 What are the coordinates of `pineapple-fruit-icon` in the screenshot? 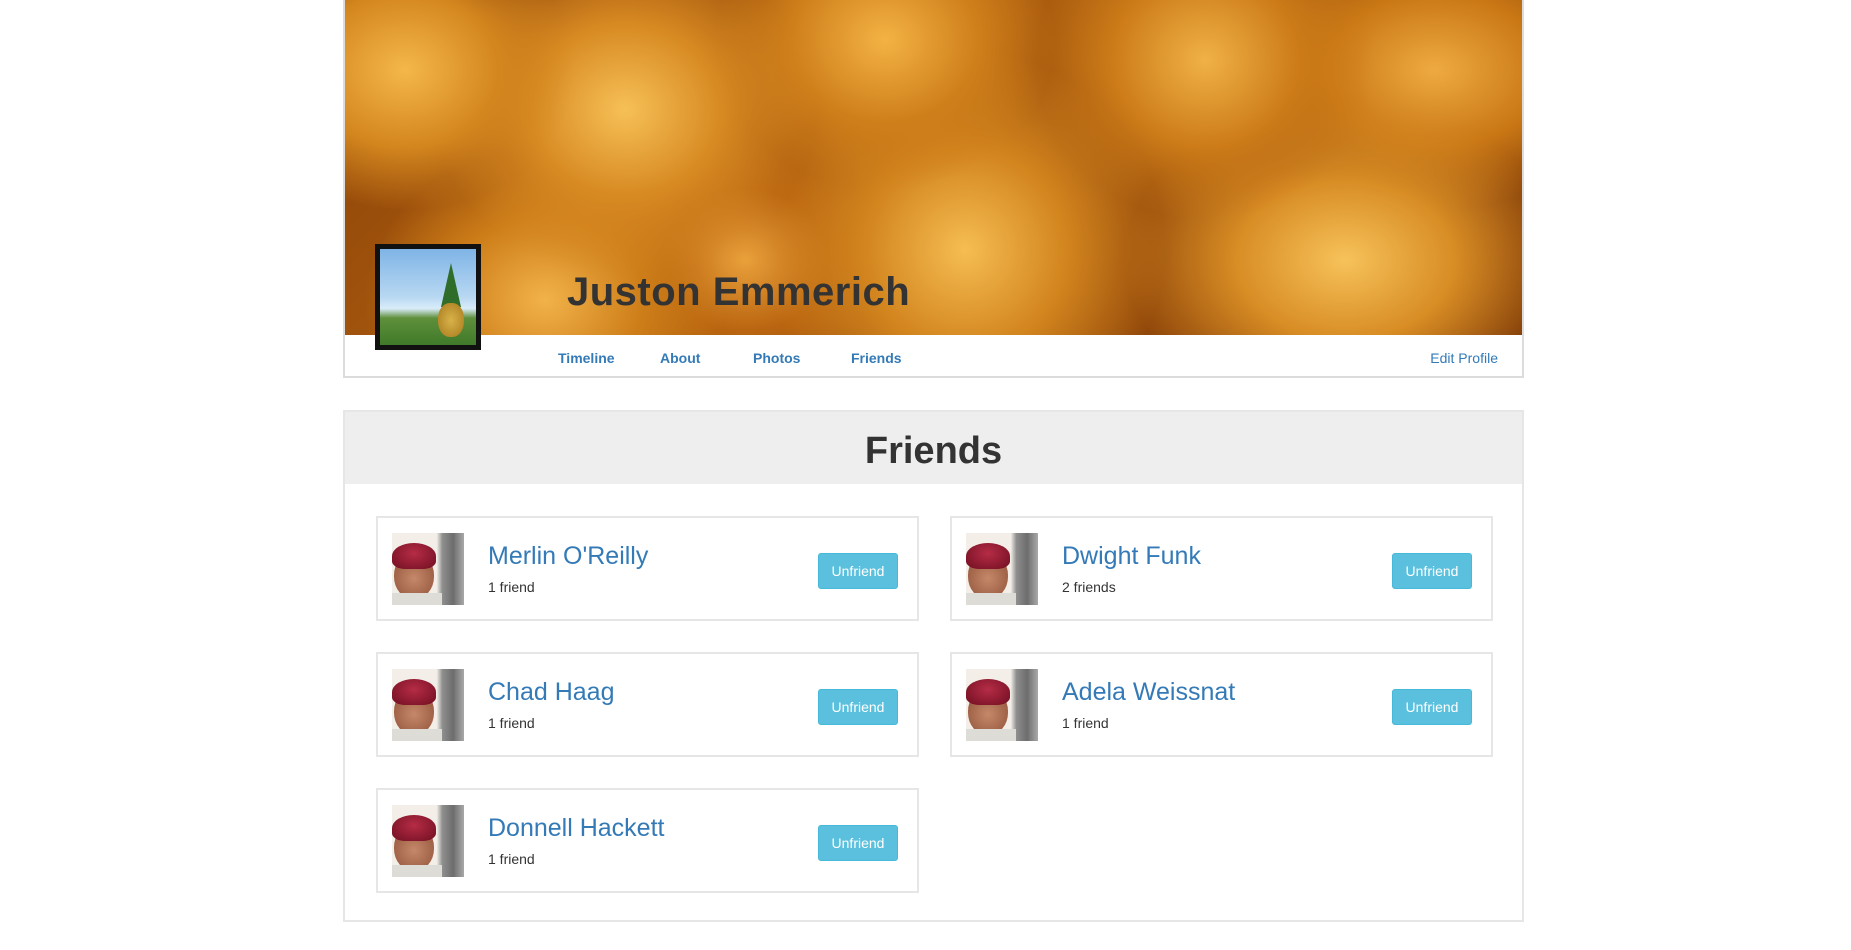 It's located at (451, 320).